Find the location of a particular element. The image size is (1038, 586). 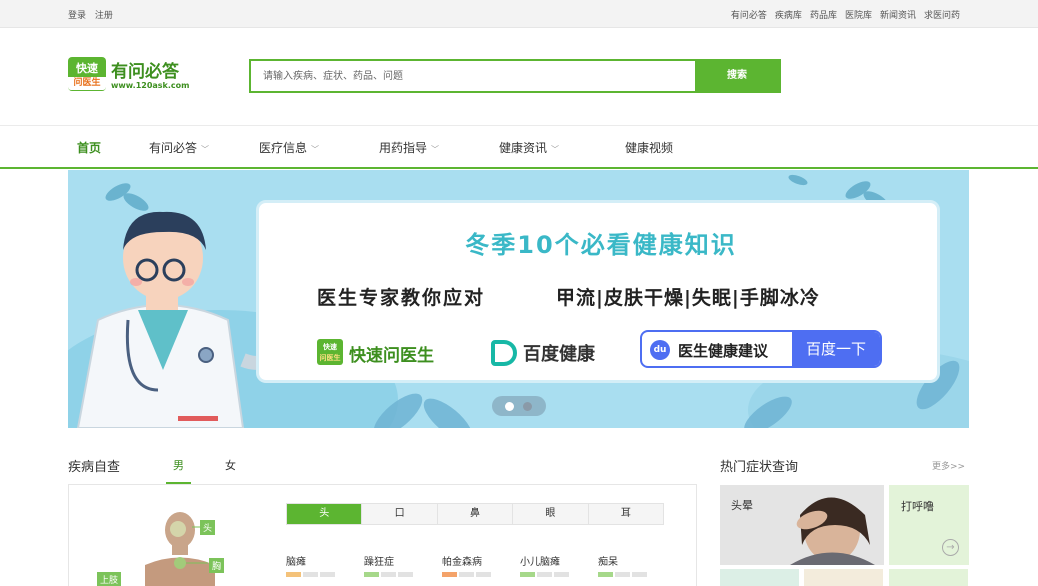

toplink-disease: 疾病库 is located at coordinates (788, 14).